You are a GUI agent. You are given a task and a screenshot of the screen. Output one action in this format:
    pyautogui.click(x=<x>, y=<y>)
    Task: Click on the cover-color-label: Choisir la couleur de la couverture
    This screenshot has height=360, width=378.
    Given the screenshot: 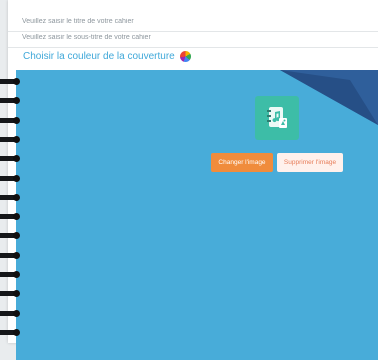 What is the action you would take?
    pyautogui.click(x=99, y=56)
    